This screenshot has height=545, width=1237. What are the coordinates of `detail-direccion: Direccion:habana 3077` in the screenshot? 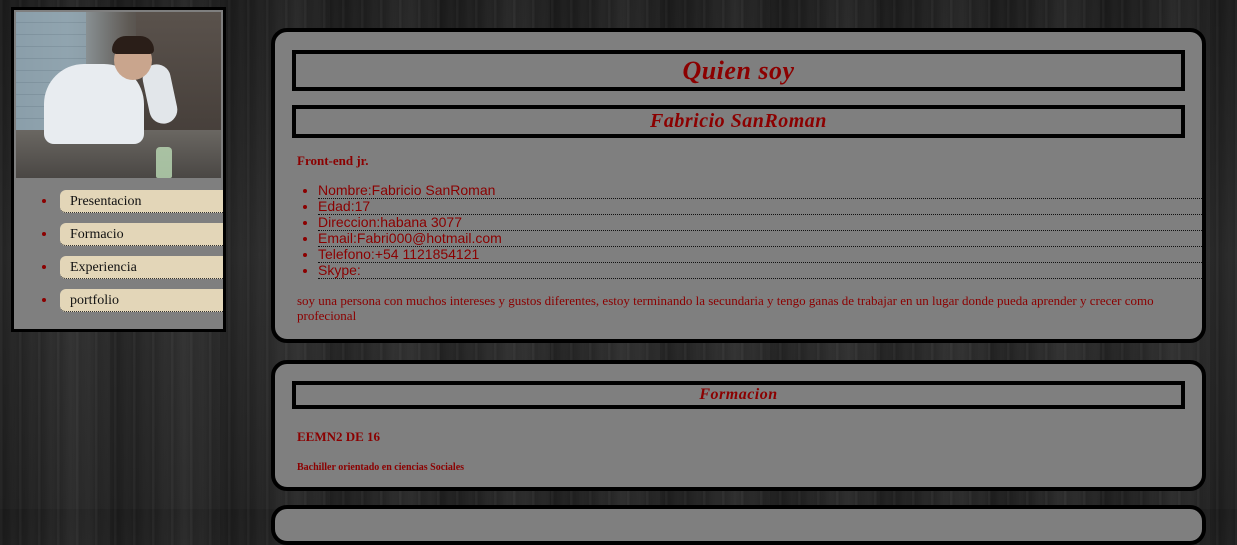 It's located at (760, 223).